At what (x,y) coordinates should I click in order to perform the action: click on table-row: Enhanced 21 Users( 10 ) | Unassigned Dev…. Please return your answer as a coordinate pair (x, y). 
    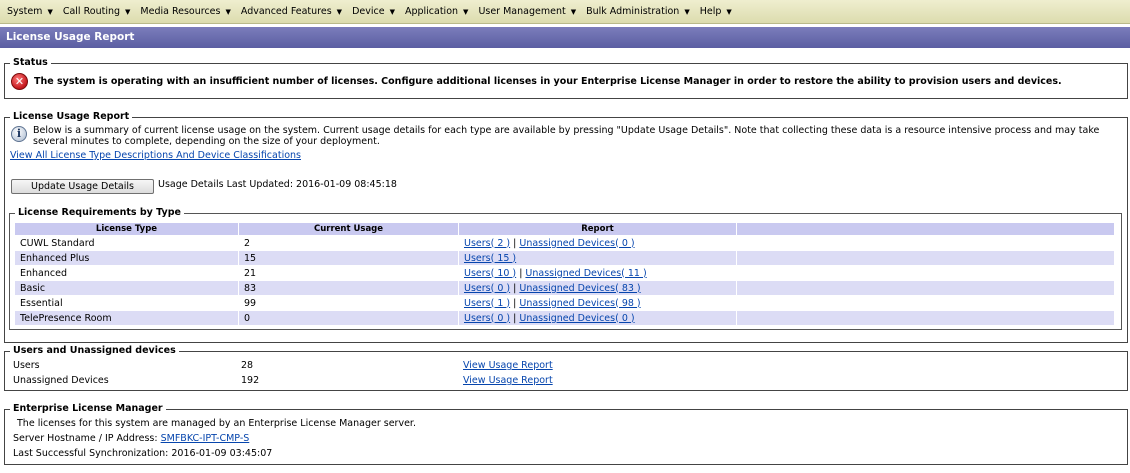
    Looking at the image, I should click on (564, 273).